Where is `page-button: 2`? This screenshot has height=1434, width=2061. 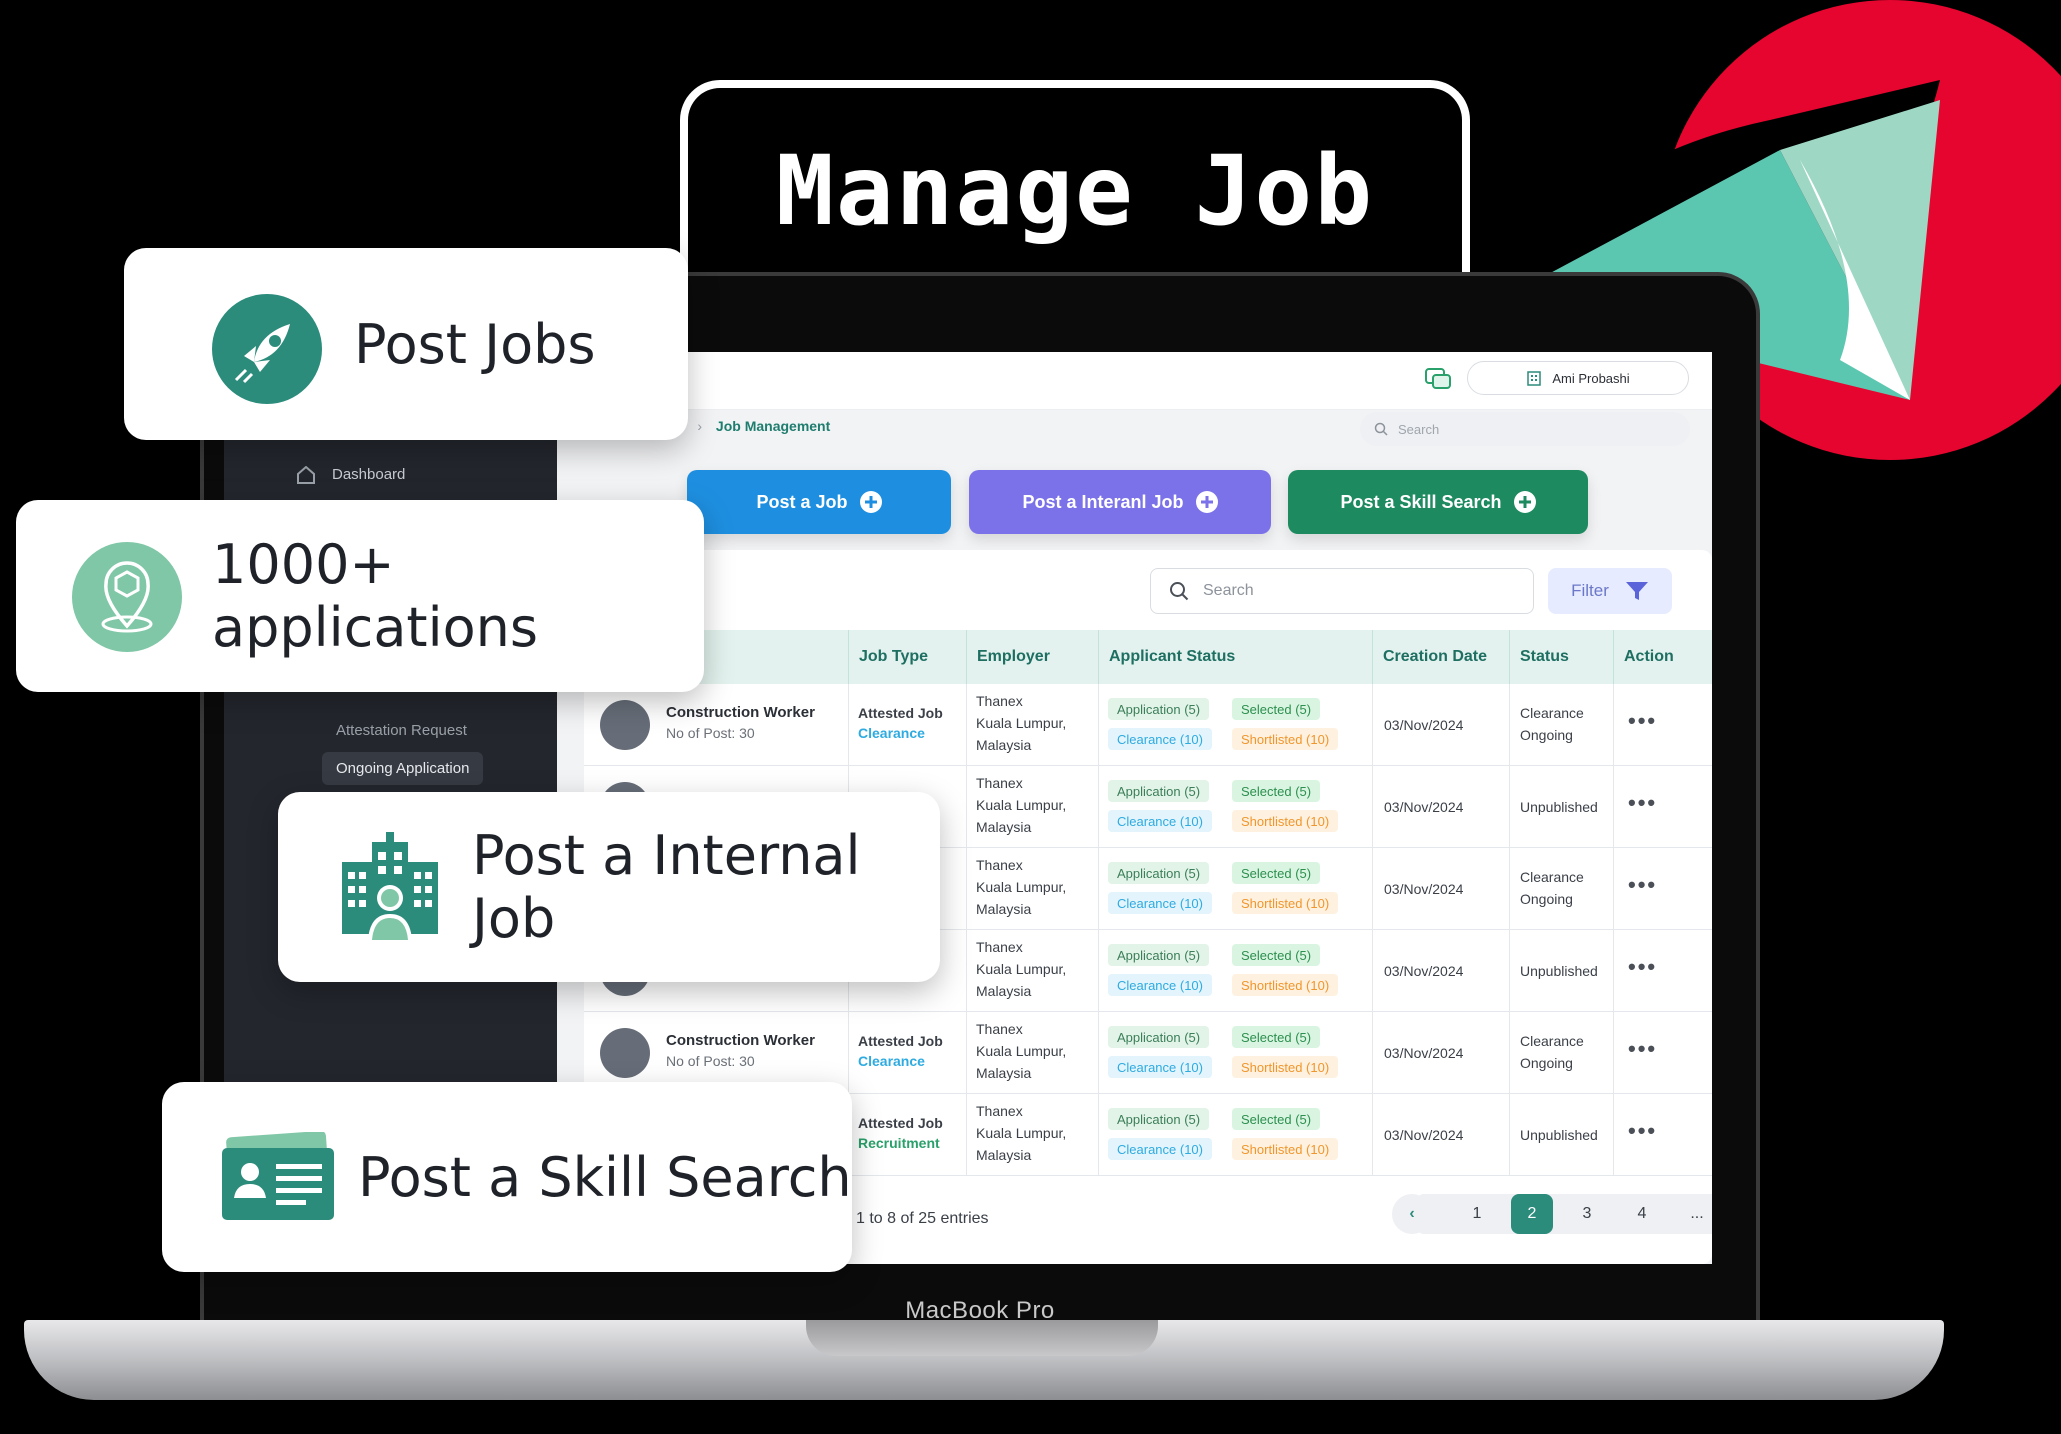
page-button: 2 is located at coordinates (1532, 1214).